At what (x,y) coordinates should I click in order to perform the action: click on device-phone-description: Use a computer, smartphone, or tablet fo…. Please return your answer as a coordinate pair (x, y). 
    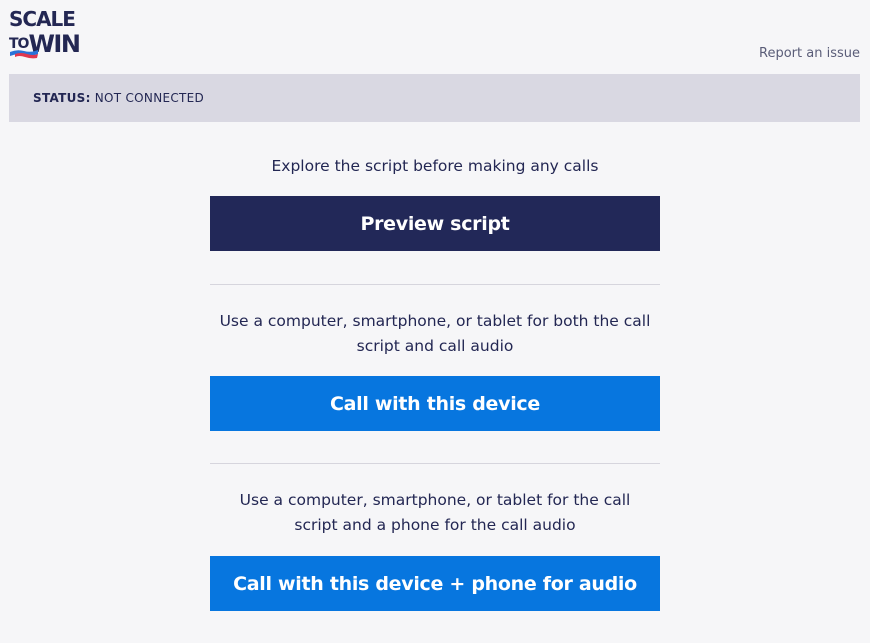
    Looking at the image, I should click on (435, 513).